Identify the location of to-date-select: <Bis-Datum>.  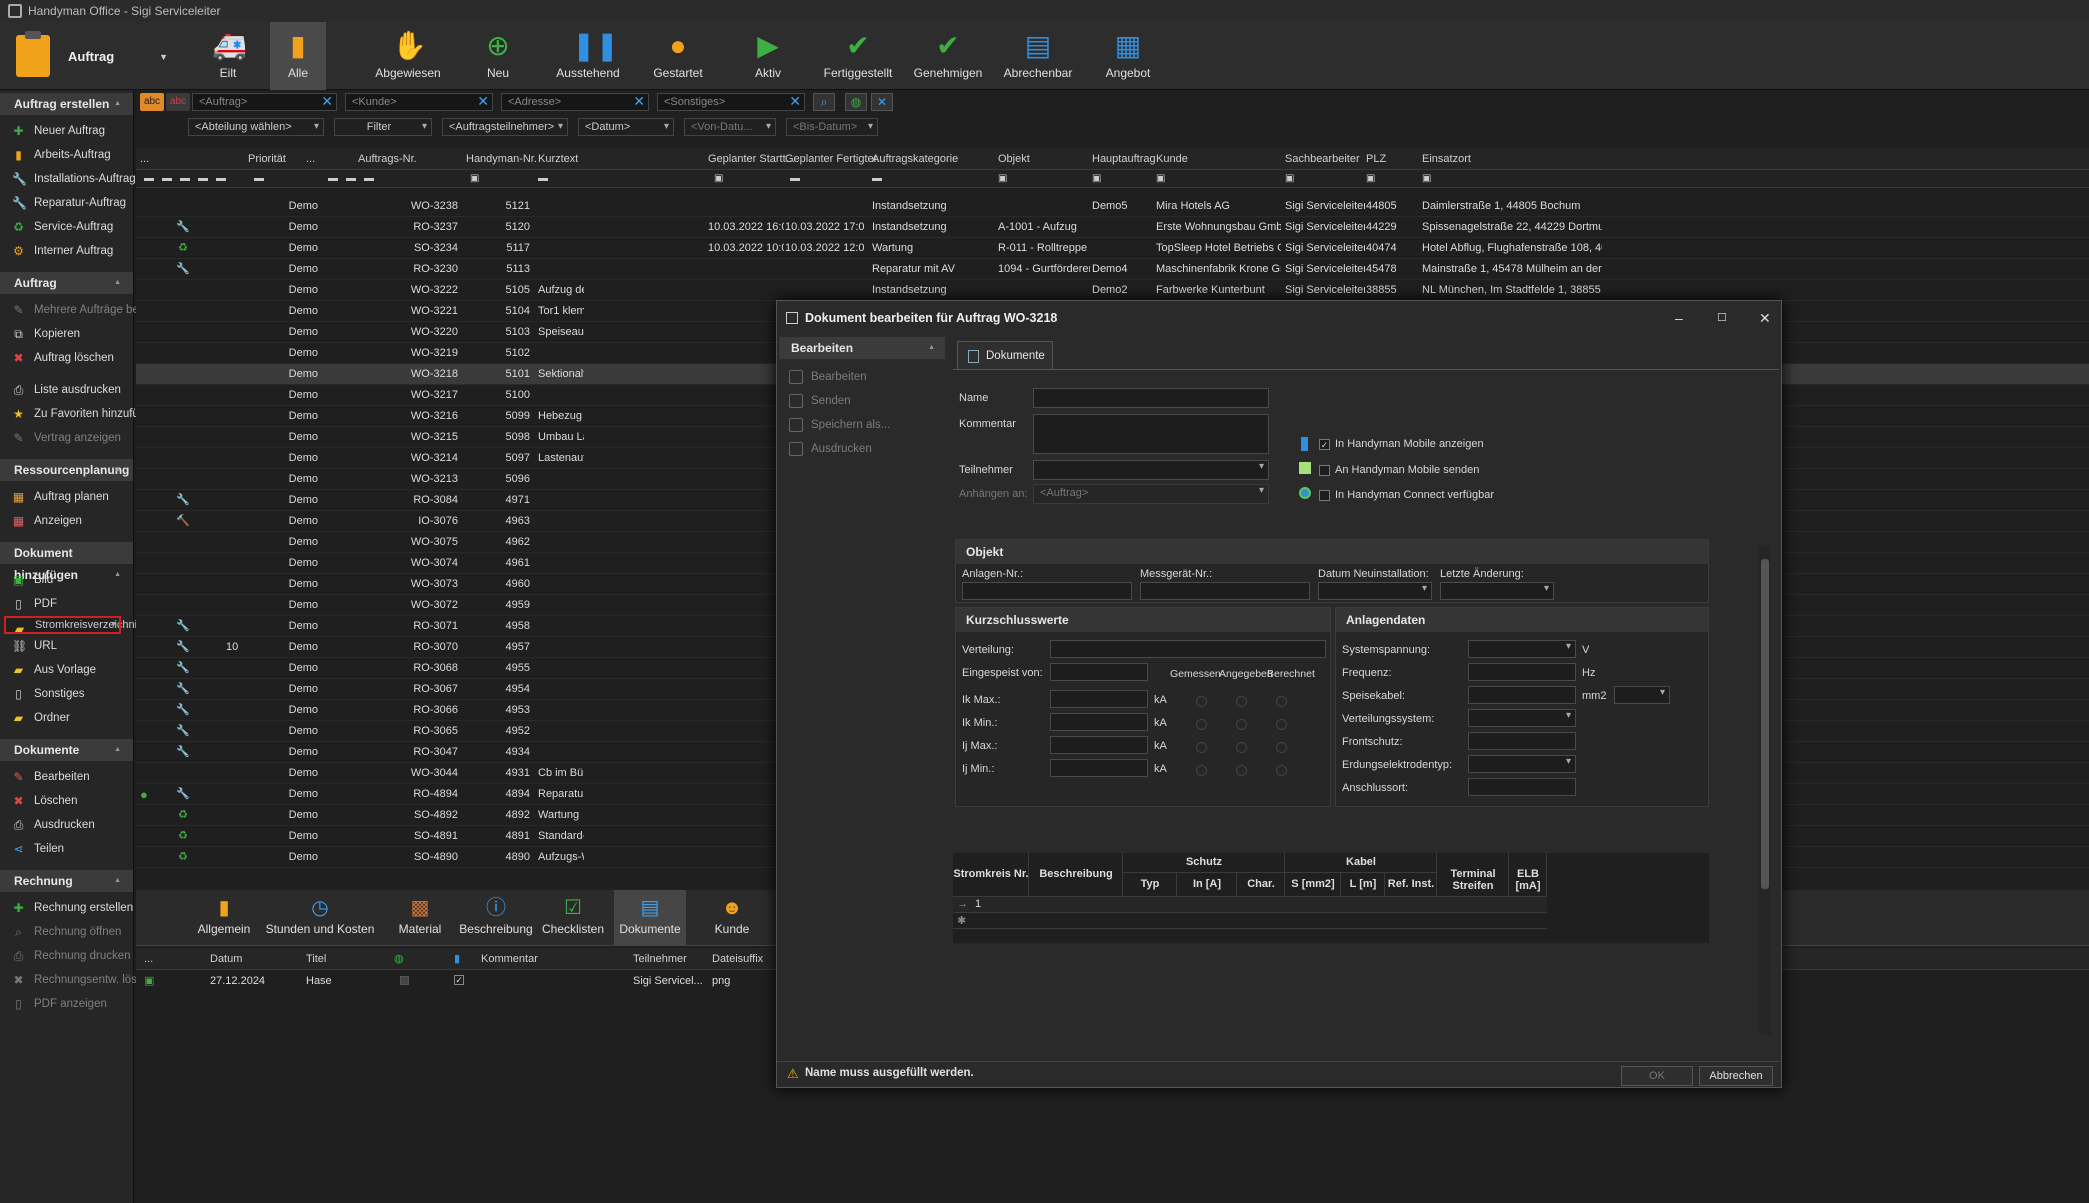
(832, 127).